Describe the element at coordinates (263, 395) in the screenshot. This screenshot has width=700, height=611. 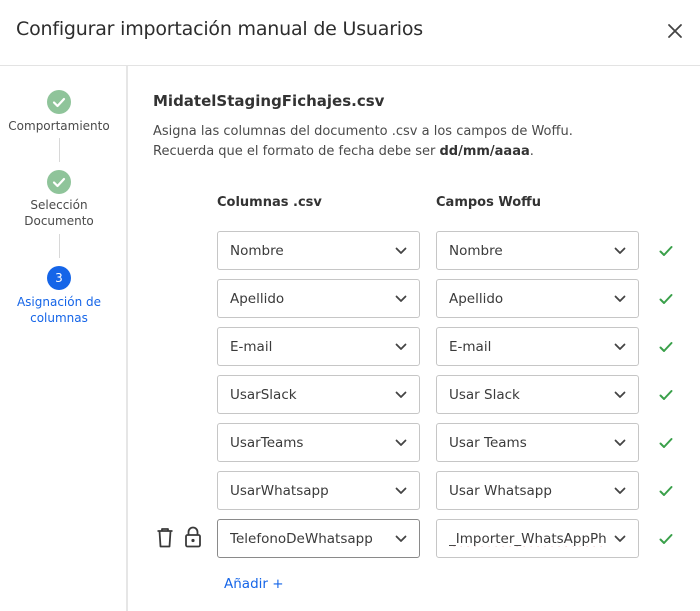
I see `csv-column-value: UsarSlack` at that location.